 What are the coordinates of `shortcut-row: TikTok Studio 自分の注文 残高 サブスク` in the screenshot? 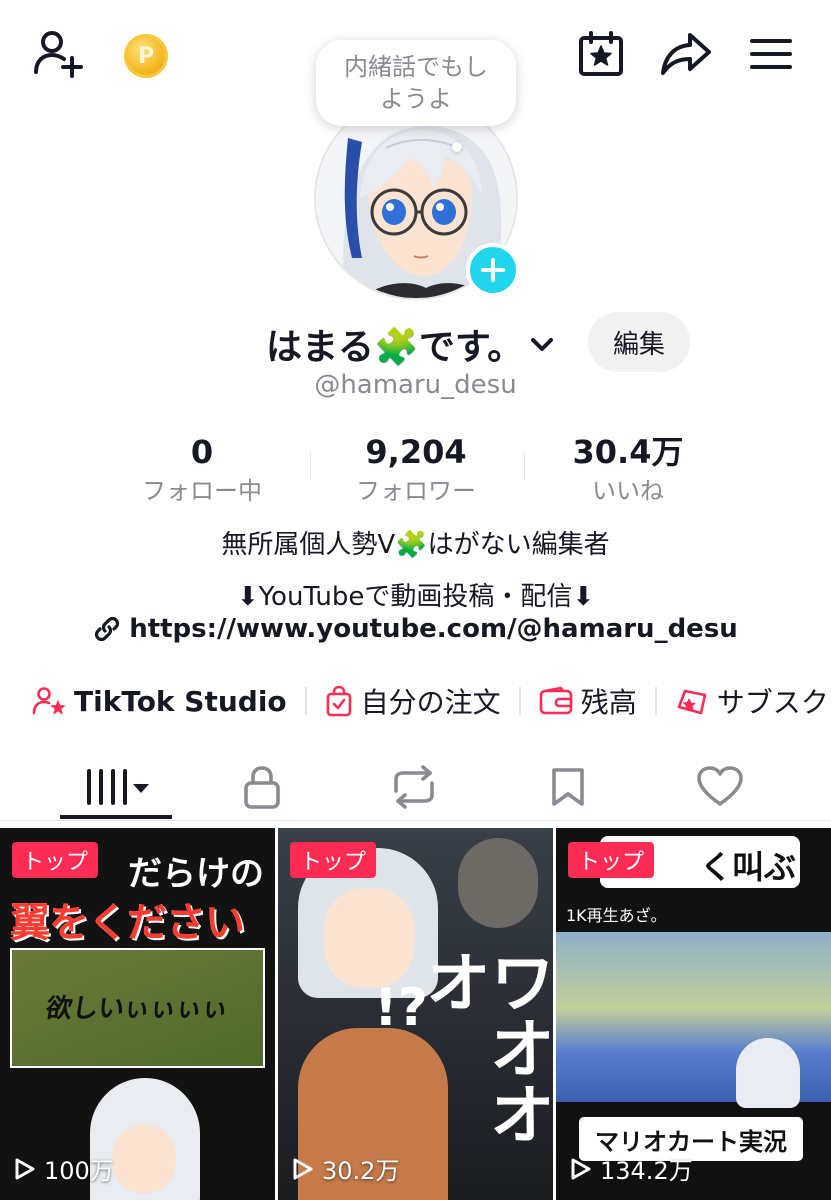 It's located at (430, 701).